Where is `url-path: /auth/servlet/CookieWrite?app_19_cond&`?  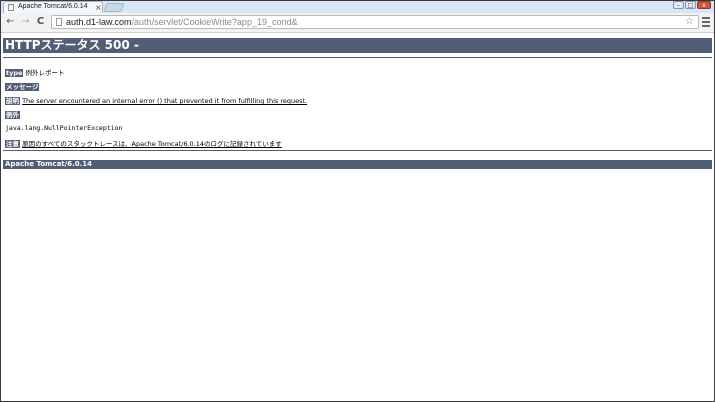 url-path: /auth/servlet/CookieWrite?app_19_cond& is located at coordinates (214, 22).